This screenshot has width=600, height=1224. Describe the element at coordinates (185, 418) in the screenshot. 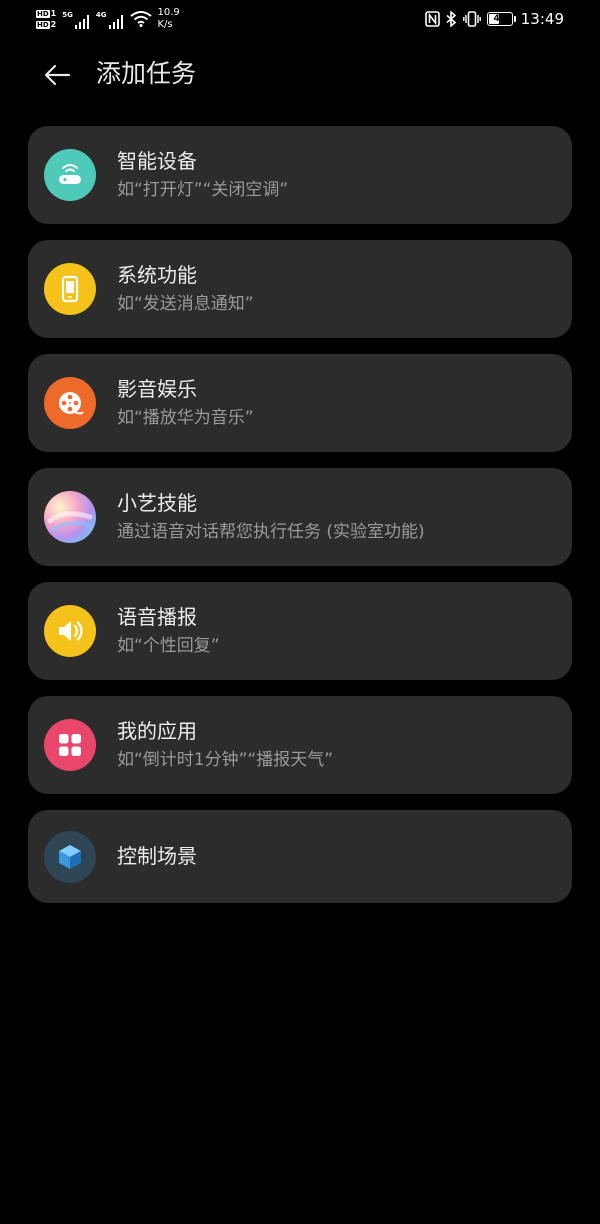

I see `task-item-subtitle: 如“播放华为音乐”` at that location.